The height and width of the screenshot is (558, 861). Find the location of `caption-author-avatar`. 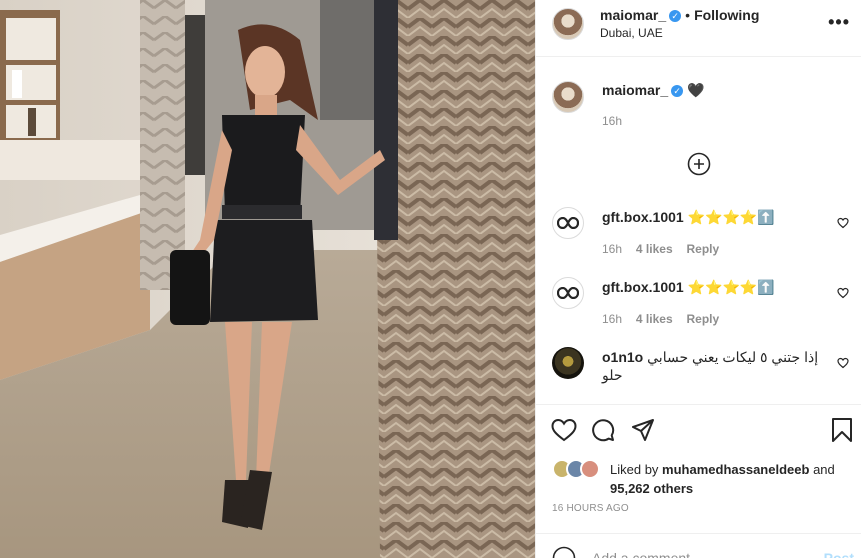

caption-author-avatar is located at coordinates (568, 97).